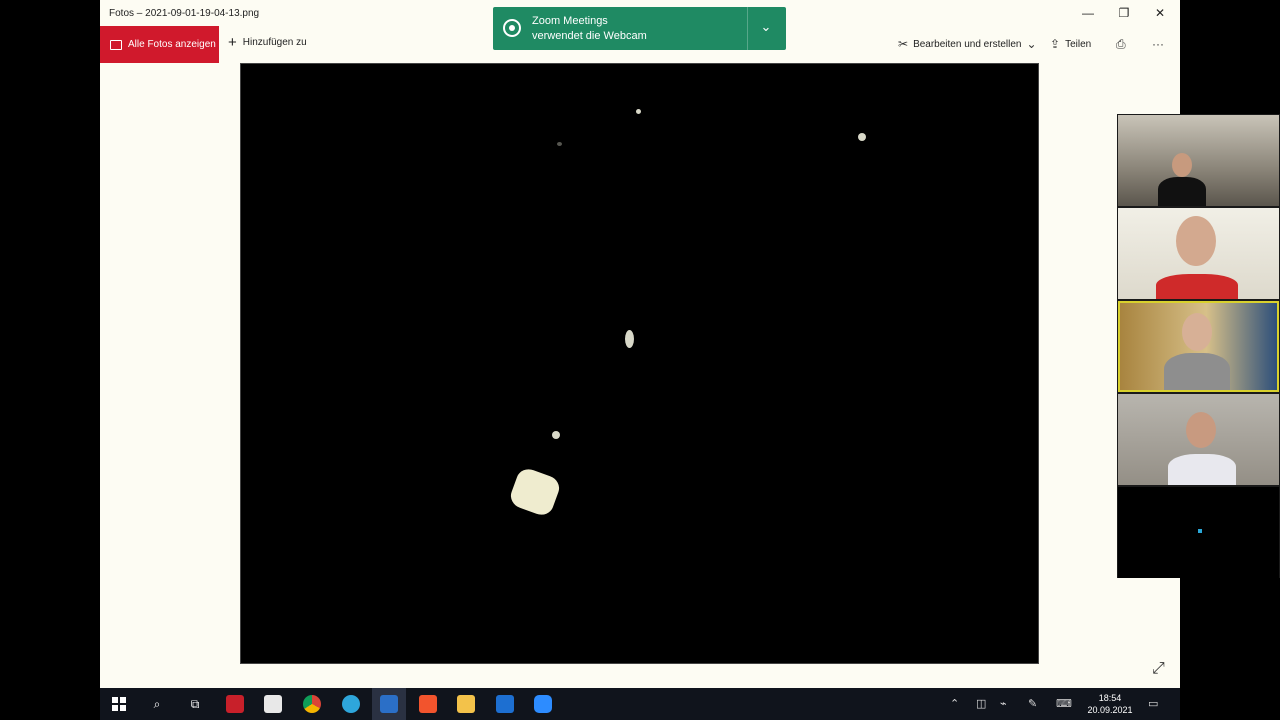 Image resolution: width=1280 pixels, height=720 pixels. I want to click on all-photos-label: Alle Fotos anzeigen, so click(172, 44).